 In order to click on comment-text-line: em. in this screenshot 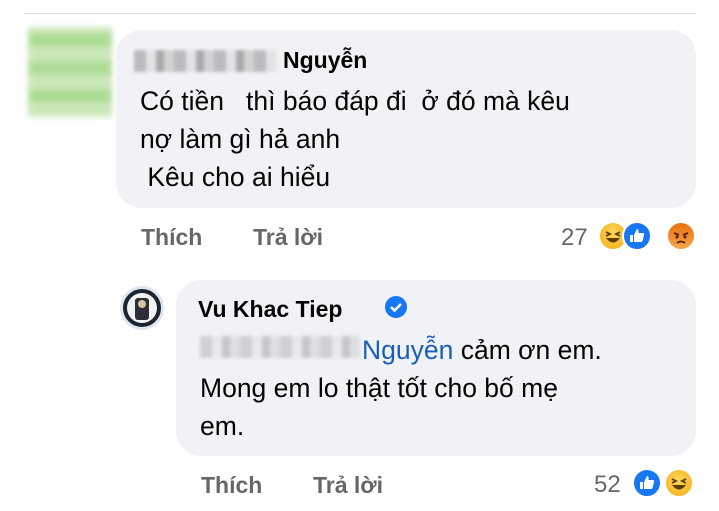, I will do `click(222, 426)`.